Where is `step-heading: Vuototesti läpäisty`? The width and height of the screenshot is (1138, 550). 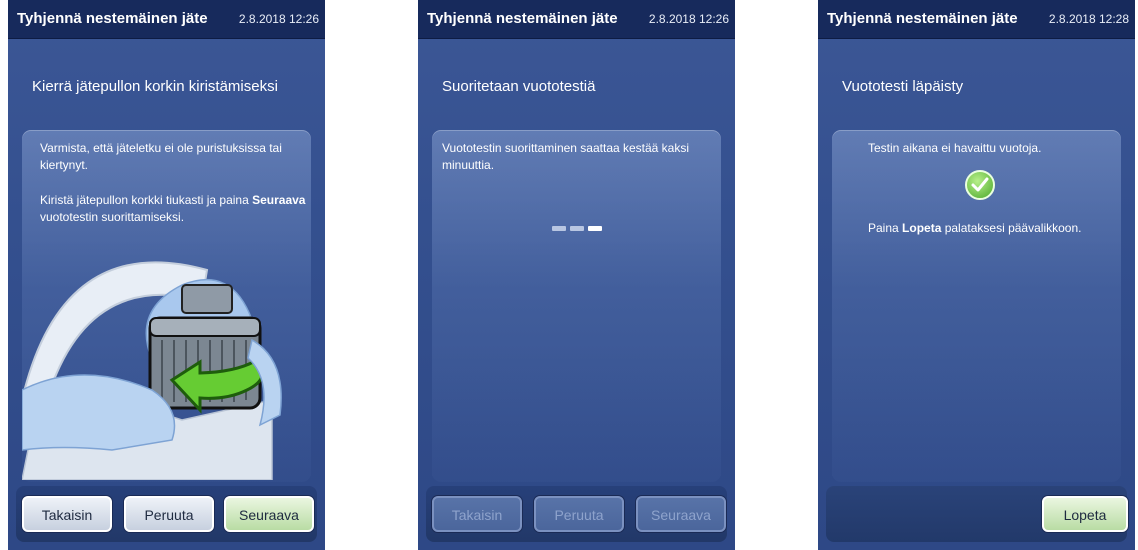 step-heading: Vuototesti läpäisty is located at coordinates (903, 86).